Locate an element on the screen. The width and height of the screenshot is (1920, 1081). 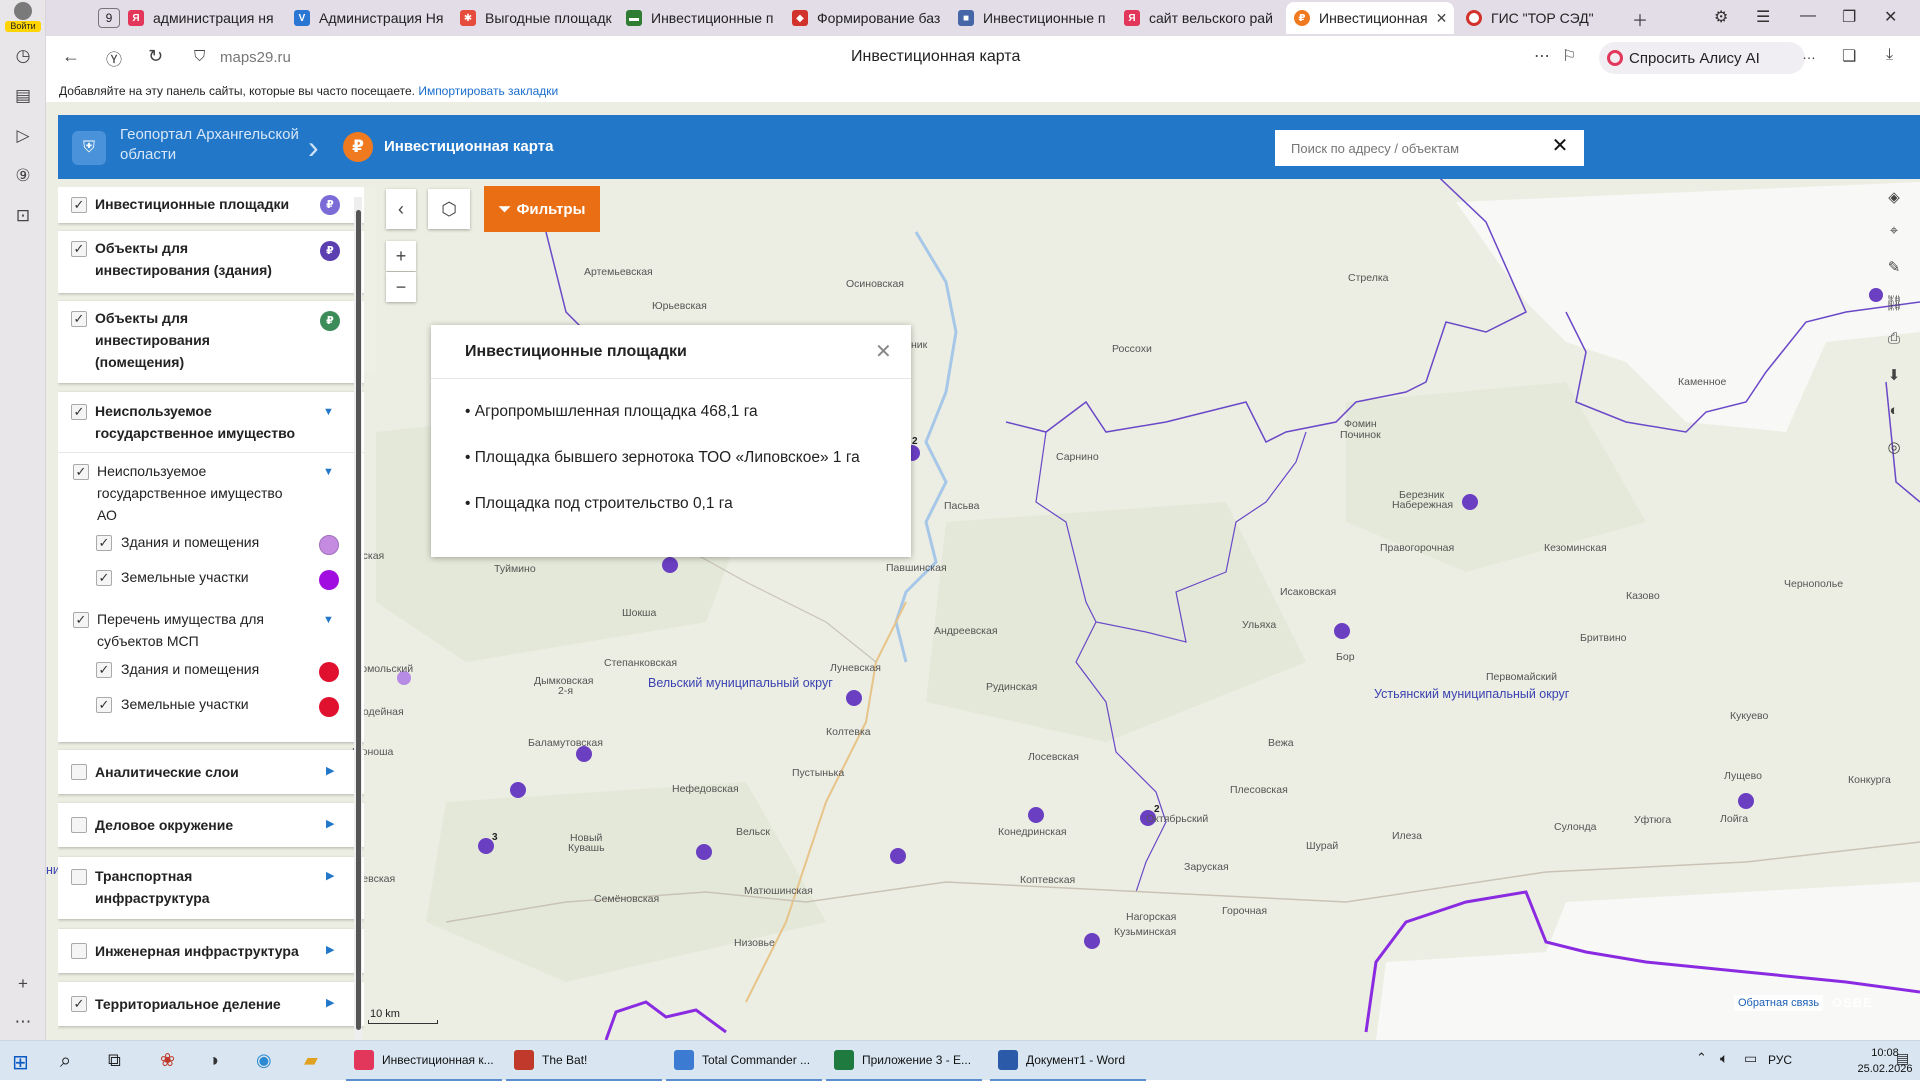
more-options-icon: ⋯ is located at coordinates (1542, 56).